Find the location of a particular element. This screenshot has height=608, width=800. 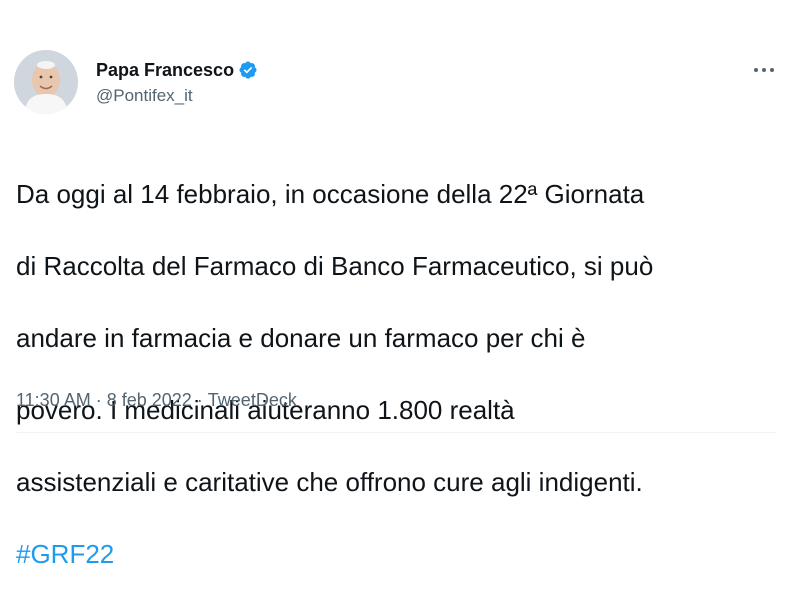

verified-badge-icon is located at coordinates (248, 70).